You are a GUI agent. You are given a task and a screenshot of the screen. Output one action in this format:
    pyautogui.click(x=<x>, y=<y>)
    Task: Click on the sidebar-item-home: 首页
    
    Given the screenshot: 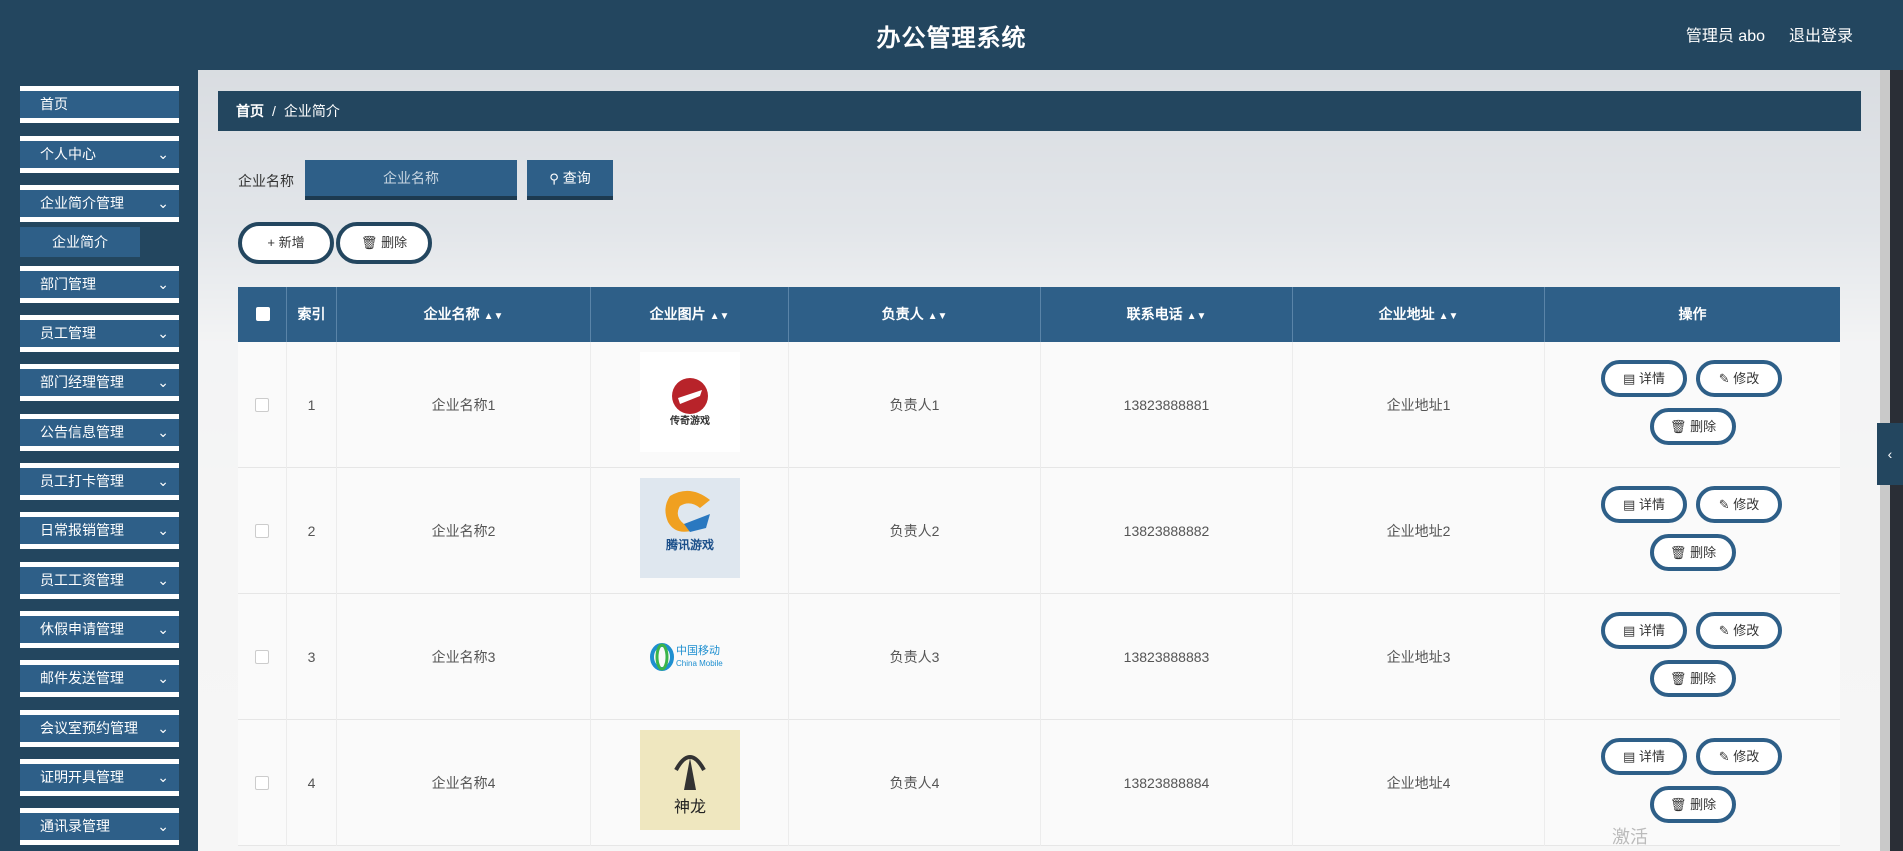 What is the action you would take?
    pyautogui.click(x=99, y=104)
    